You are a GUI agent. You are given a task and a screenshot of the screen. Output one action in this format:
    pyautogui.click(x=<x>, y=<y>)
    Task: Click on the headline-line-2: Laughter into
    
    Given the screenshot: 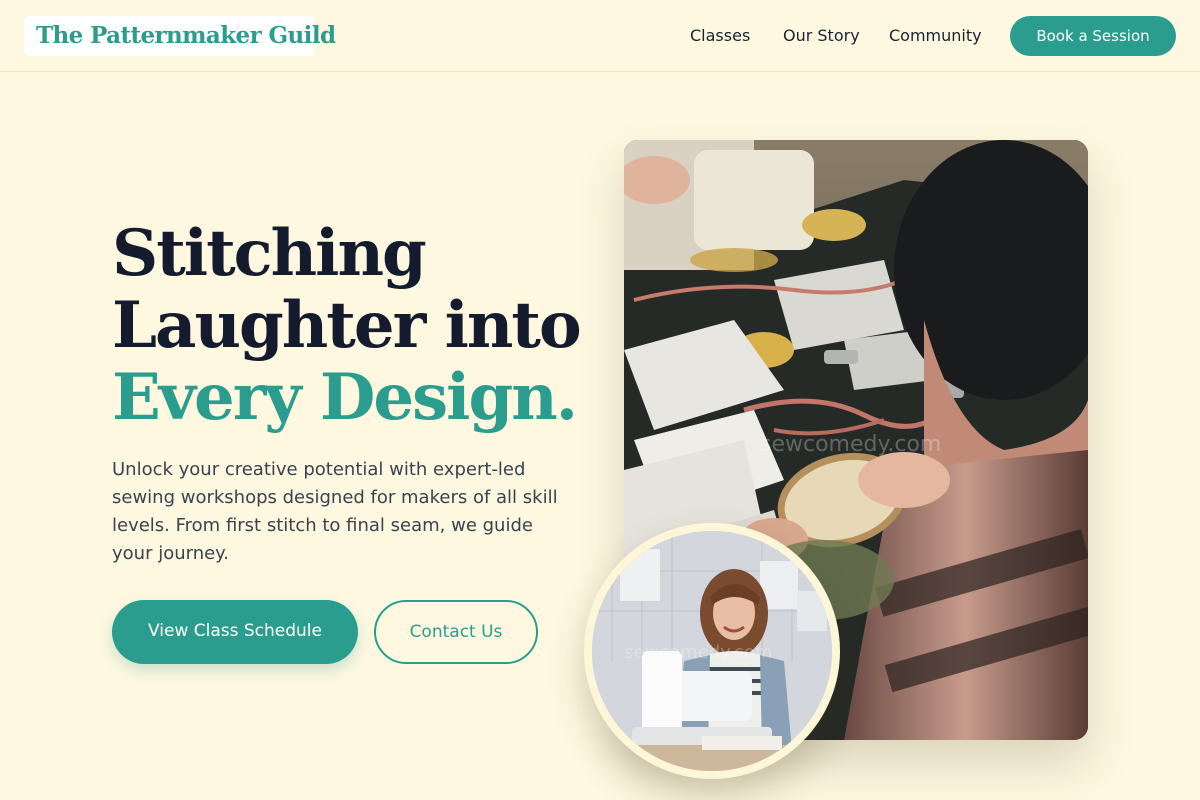 What is the action you would take?
    pyautogui.click(x=347, y=325)
    